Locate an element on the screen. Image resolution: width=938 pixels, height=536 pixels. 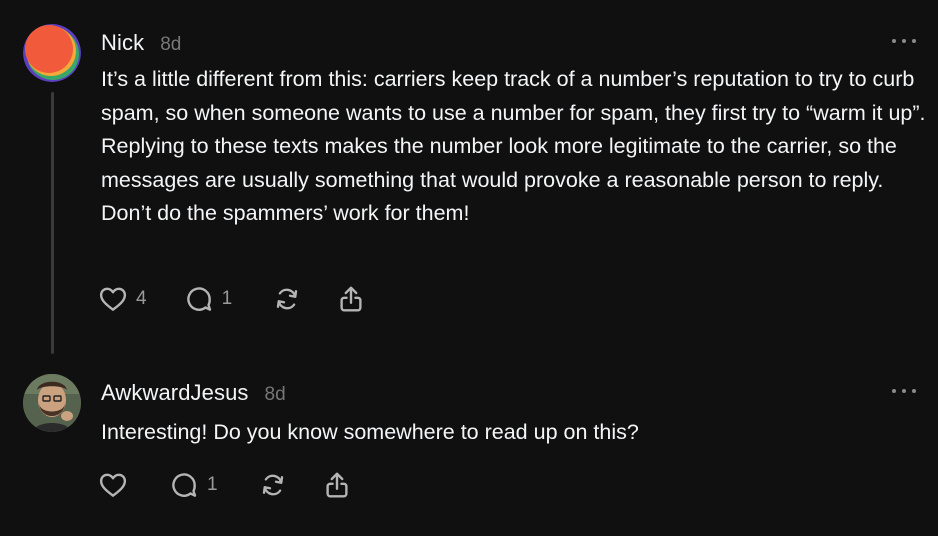
like-count: 4 is located at coordinates (141, 298).